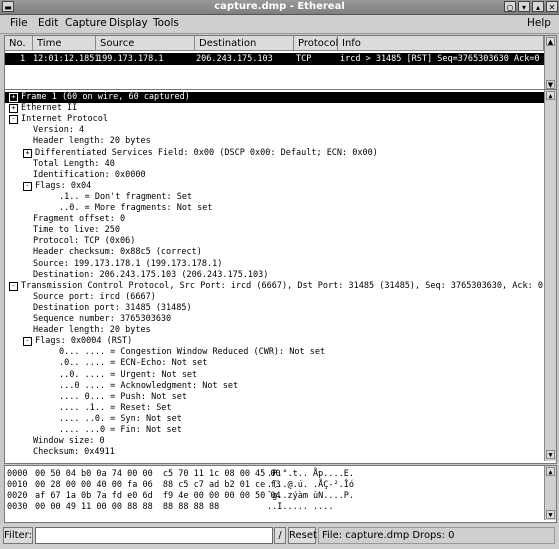  Describe the element at coordinates (69, 441) in the screenshot. I see `tree-item: Window size: 0` at that location.